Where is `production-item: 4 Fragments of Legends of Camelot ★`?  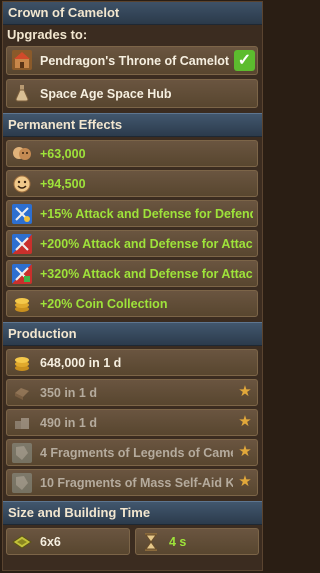 production-item: 4 Fragments of Legends of Camelot ★ is located at coordinates (132, 452).